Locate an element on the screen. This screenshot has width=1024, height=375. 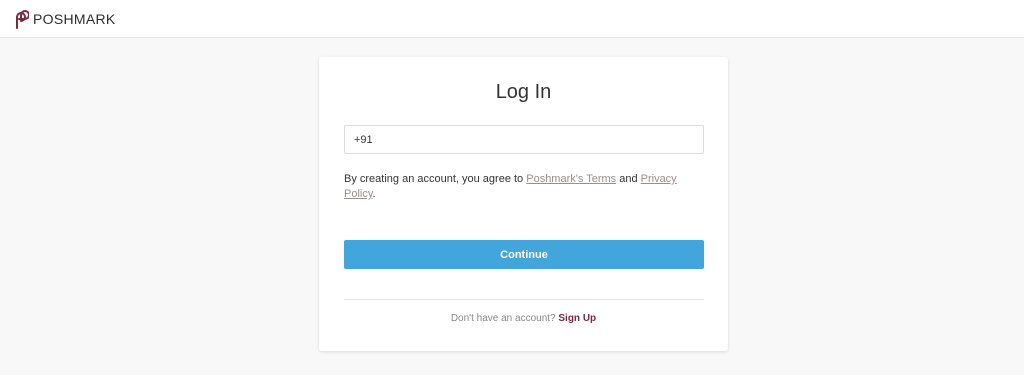
divider is located at coordinates (524, 299).